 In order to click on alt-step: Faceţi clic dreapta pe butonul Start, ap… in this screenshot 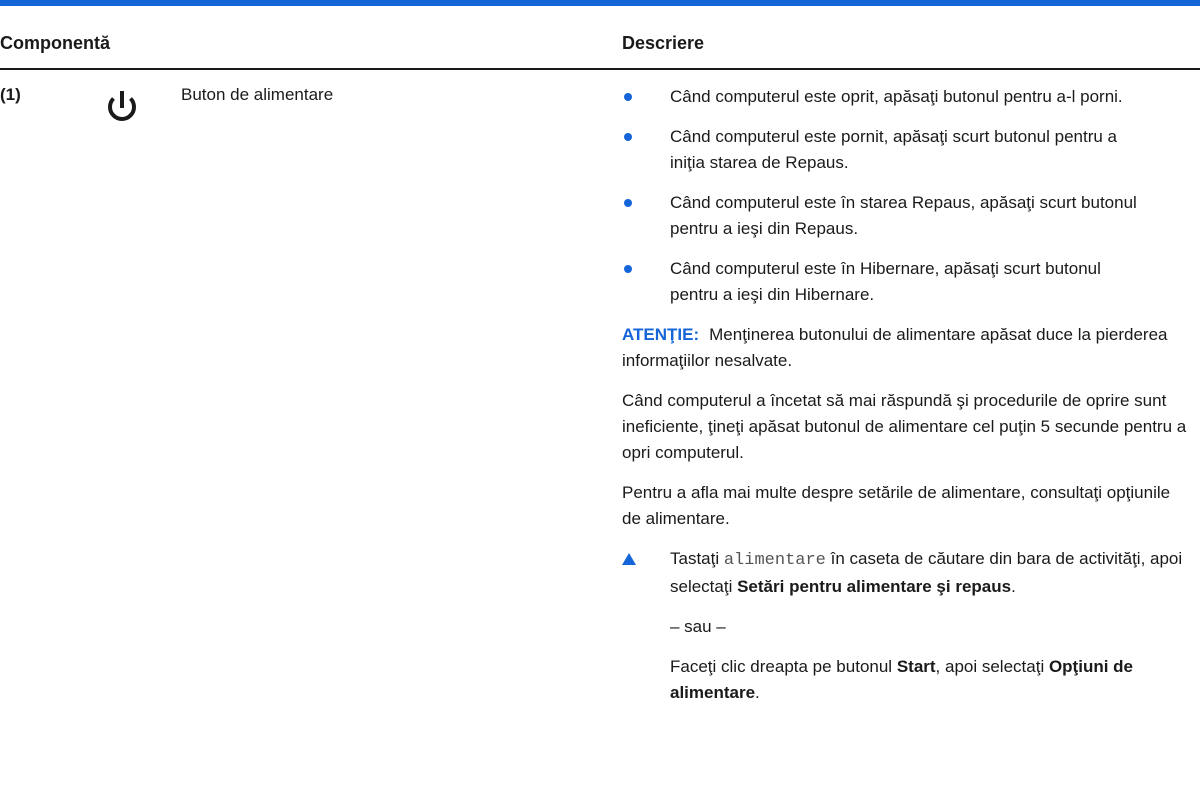, I will do `click(907, 680)`.